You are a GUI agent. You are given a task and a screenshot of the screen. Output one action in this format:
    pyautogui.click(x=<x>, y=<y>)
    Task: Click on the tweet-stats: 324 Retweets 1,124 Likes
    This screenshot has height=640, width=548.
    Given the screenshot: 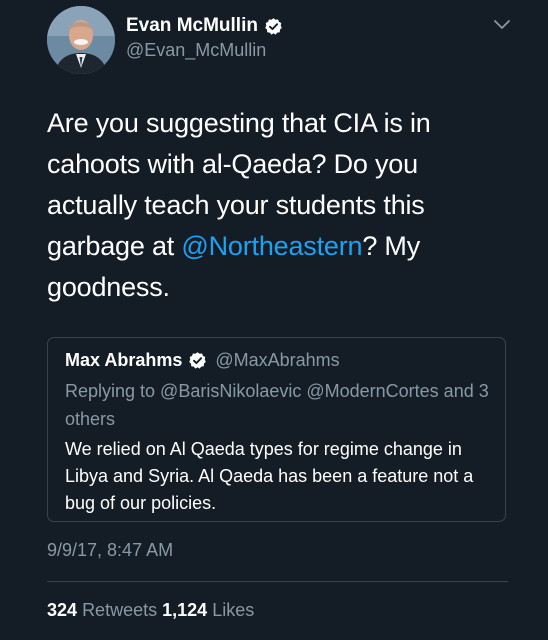 What is the action you would take?
    pyautogui.click(x=150, y=610)
    